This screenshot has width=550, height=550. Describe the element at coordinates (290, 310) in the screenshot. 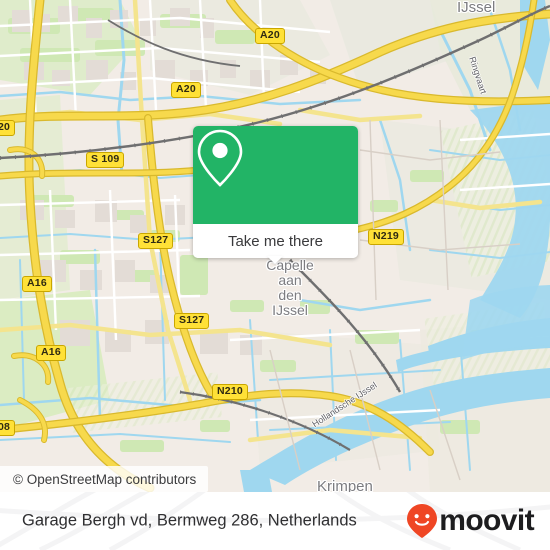

I see `city-label-line-4: IJssel` at that location.